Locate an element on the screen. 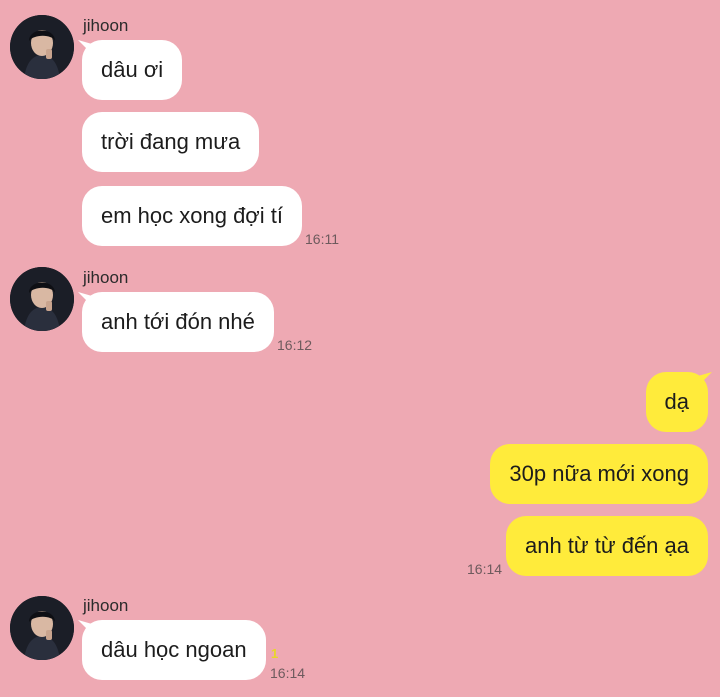 This screenshot has width=720, height=697. unread-count: 1 is located at coordinates (275, 653).